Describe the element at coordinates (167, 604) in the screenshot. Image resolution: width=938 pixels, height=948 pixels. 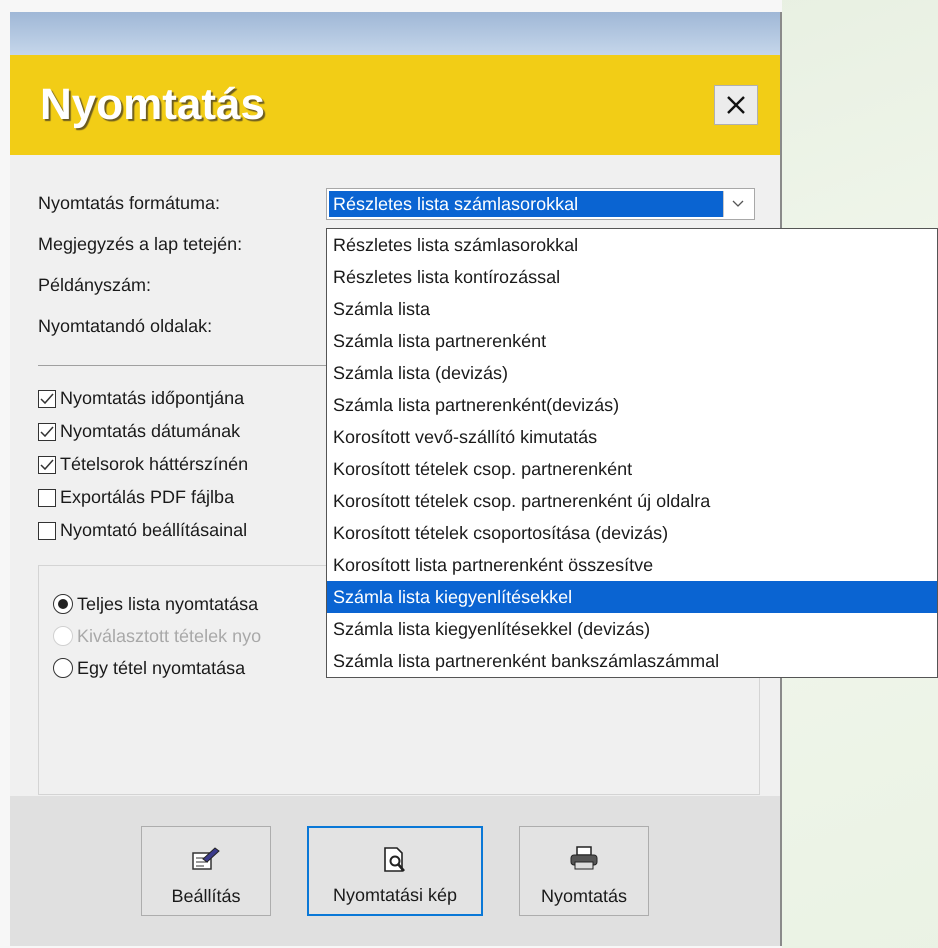
I see `radio-label: Teljes lista nyomtatása` at that location.